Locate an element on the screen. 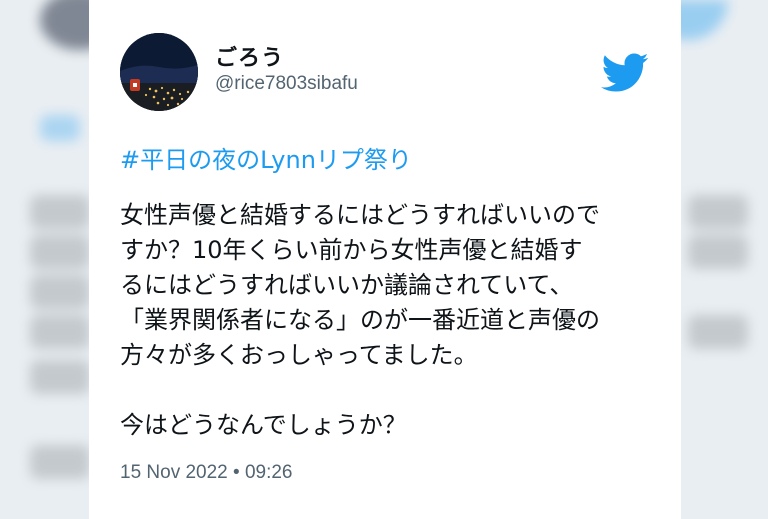  tweet-timestamp: 15 Nov 2022 • 09:26 is located at coordinates (206, 473).